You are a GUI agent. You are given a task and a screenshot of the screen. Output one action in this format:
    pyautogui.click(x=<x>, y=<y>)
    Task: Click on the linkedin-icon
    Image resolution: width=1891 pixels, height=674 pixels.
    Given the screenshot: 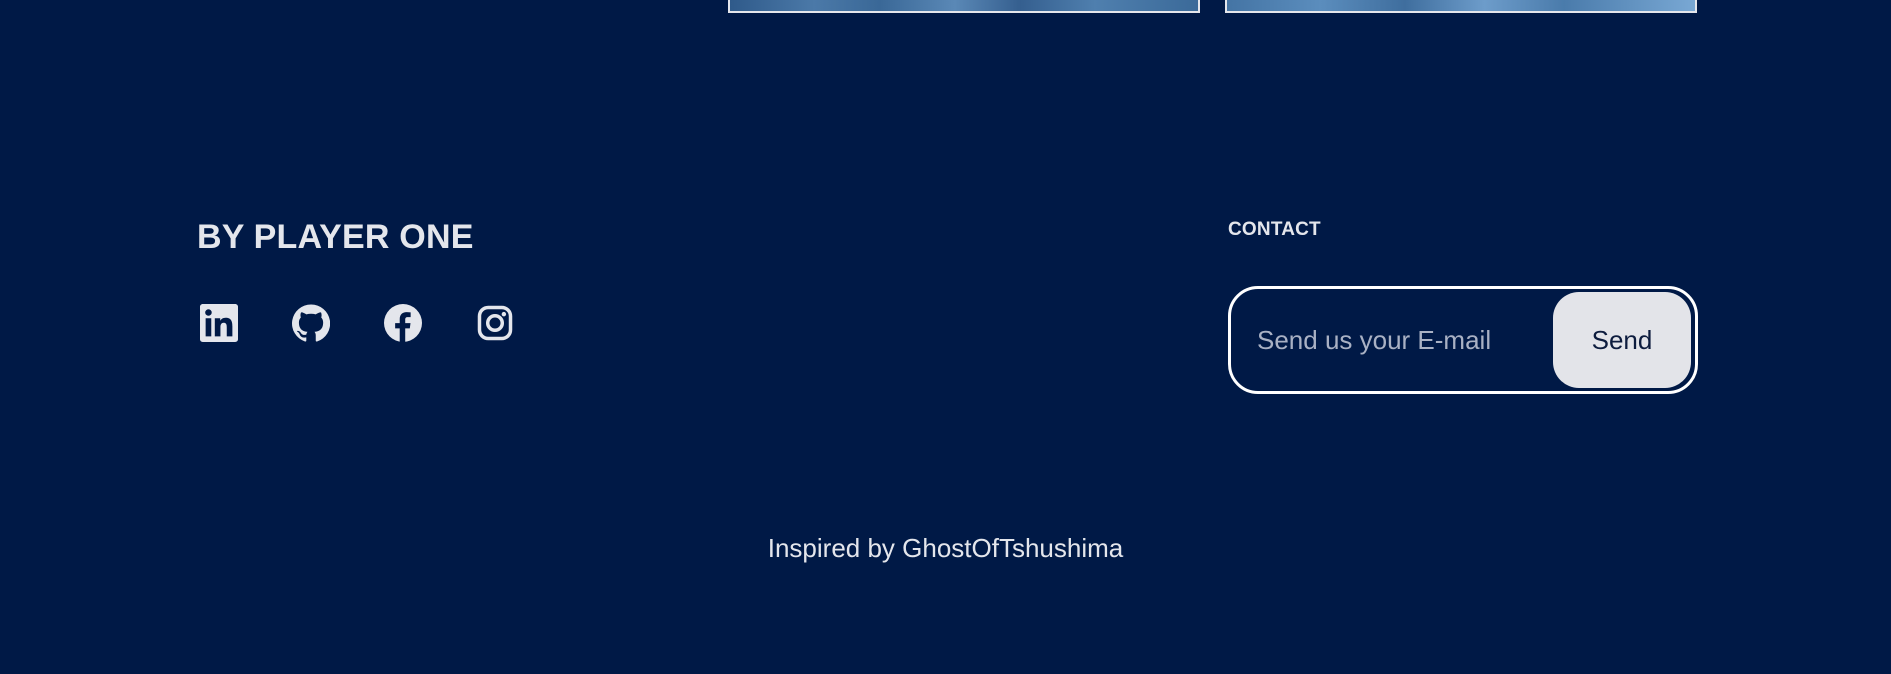 What is the action you would take?
    pyautogui.click(x=219, y=323)
    